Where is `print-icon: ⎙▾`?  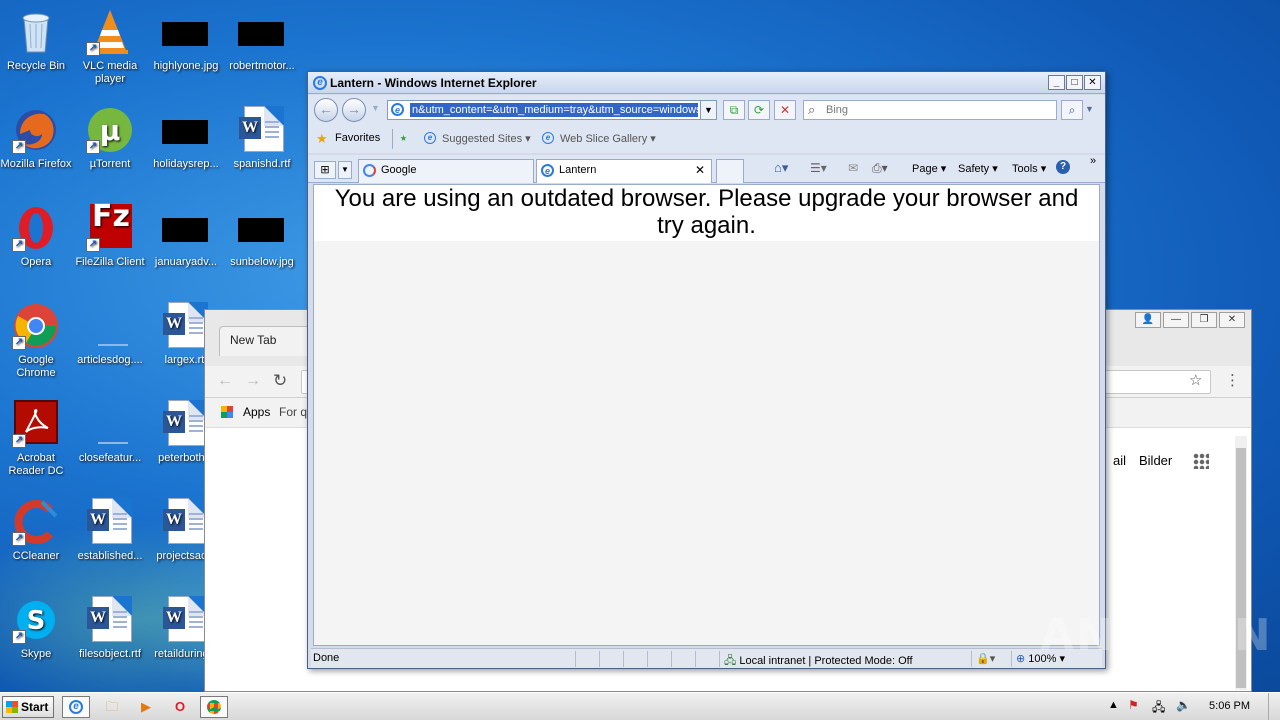
print-icon: ⎙▾ is located at coordinates (880, 168).